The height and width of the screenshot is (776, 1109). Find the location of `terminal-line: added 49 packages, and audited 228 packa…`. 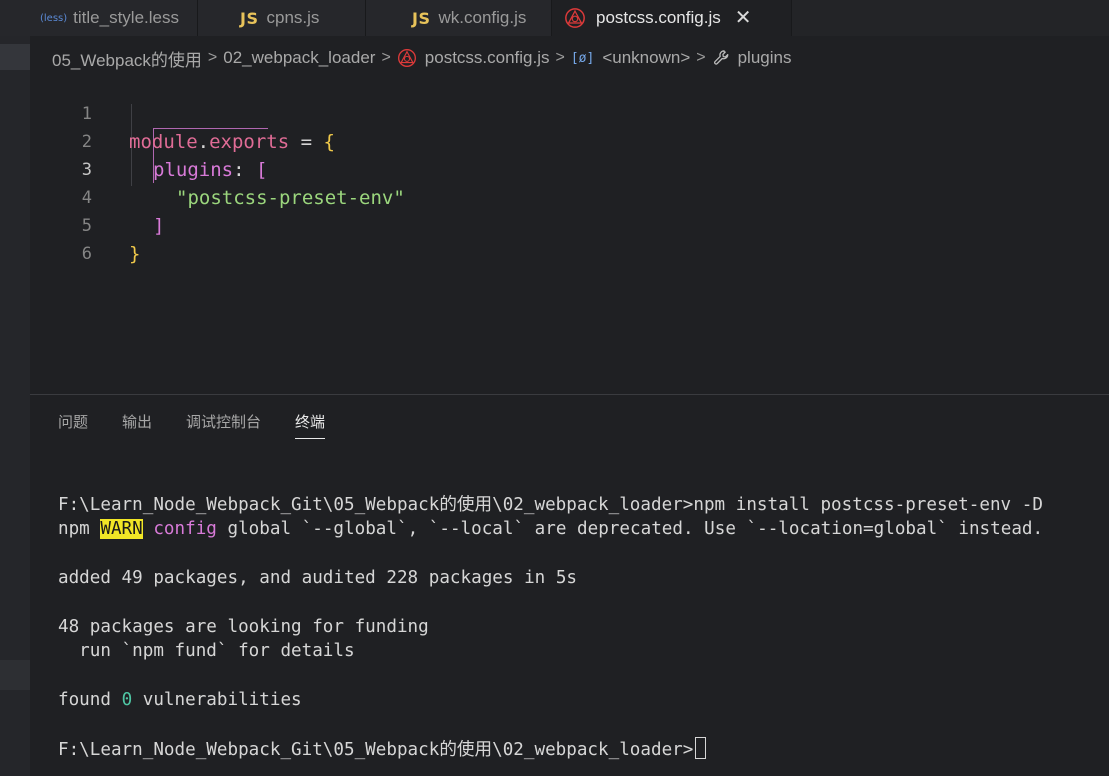

terminal-line: added 49 packages, and audited 228 packa… is located at coordinates (318, 578).